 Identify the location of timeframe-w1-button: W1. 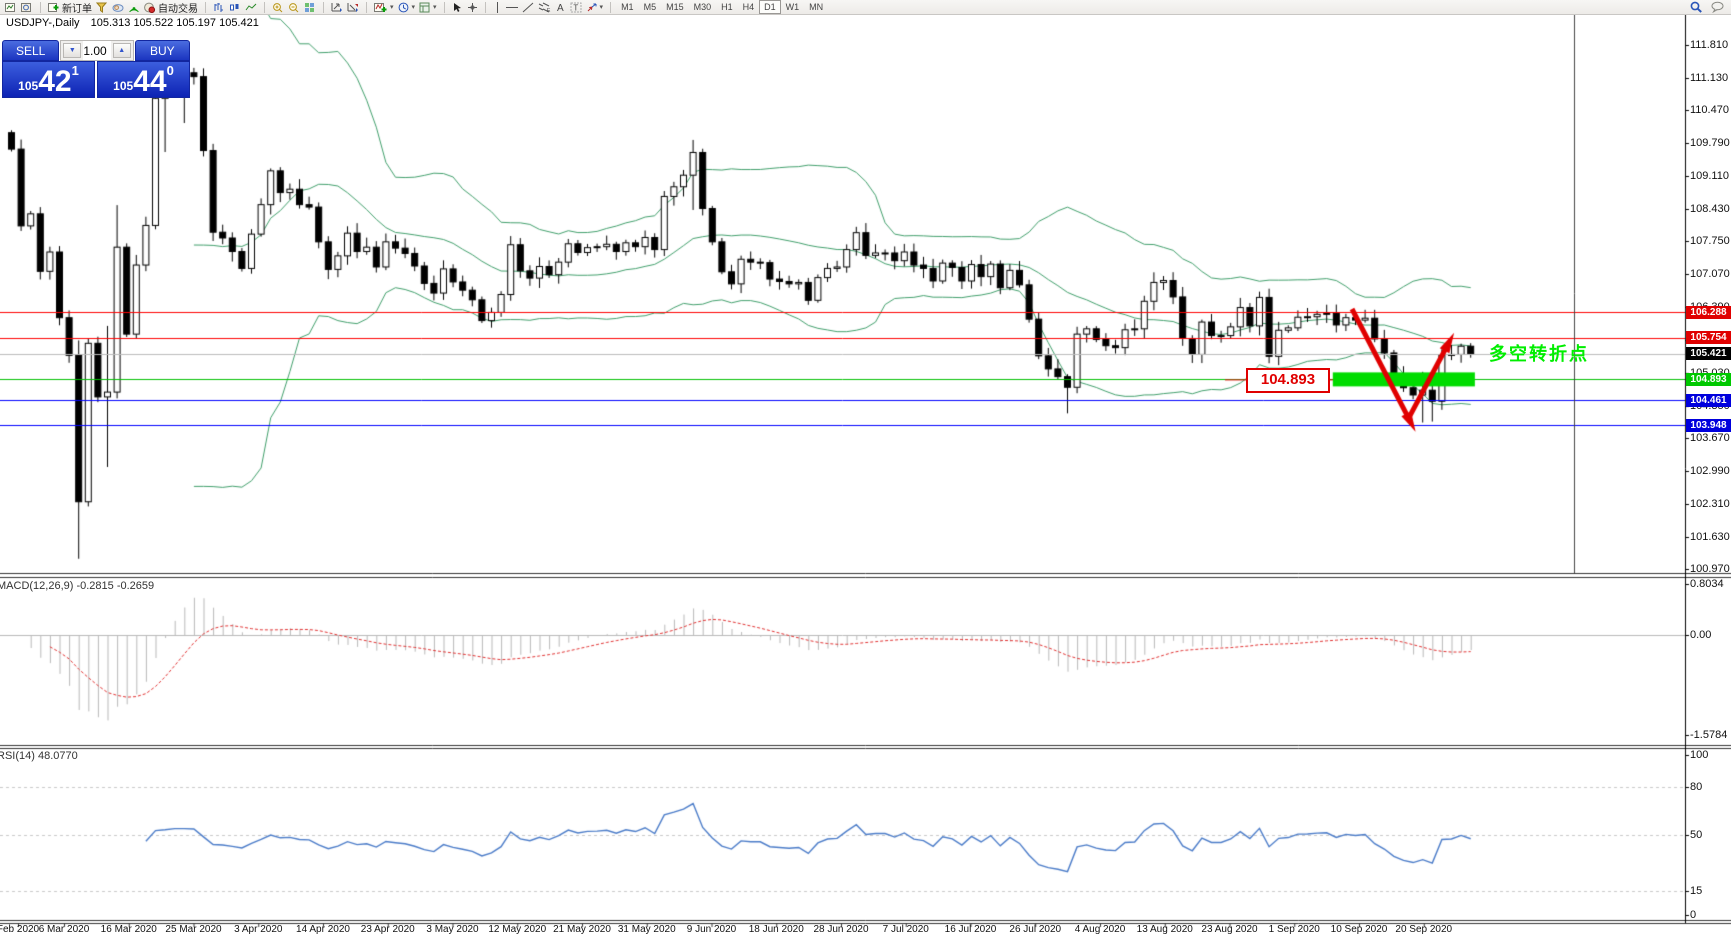
(793, 7).